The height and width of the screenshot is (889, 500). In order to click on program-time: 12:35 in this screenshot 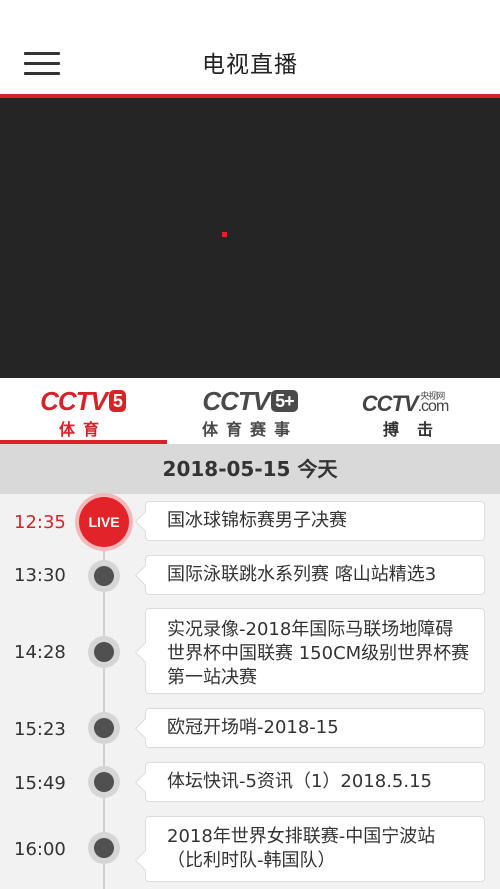, I will do `click(40, 522)`.